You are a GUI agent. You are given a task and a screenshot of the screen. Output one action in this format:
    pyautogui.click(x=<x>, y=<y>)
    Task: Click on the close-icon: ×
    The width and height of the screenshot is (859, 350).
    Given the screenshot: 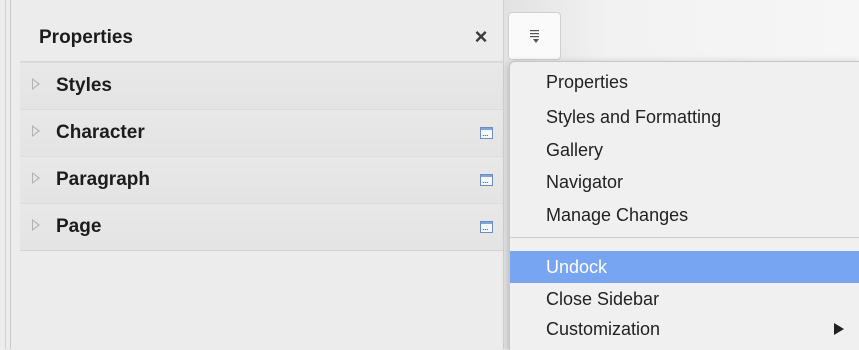 What is the action you would take?
    pyautogui.click(x=481, y=37)
    